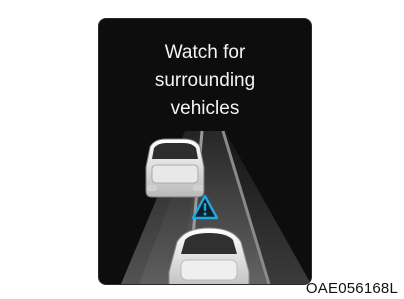  Describe the element at coordinates (205, 108) in the screenshot. I see `message-line-3: vehicles` at that location.